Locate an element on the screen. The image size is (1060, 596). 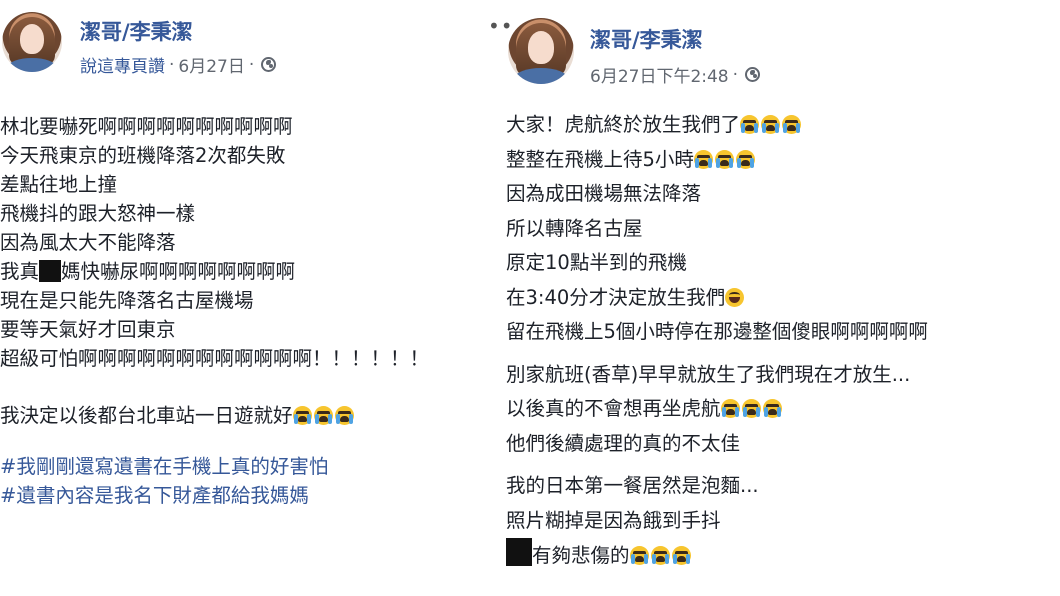
post-line: 原定10點半到的飛機 is located at coordinates (596, 262).